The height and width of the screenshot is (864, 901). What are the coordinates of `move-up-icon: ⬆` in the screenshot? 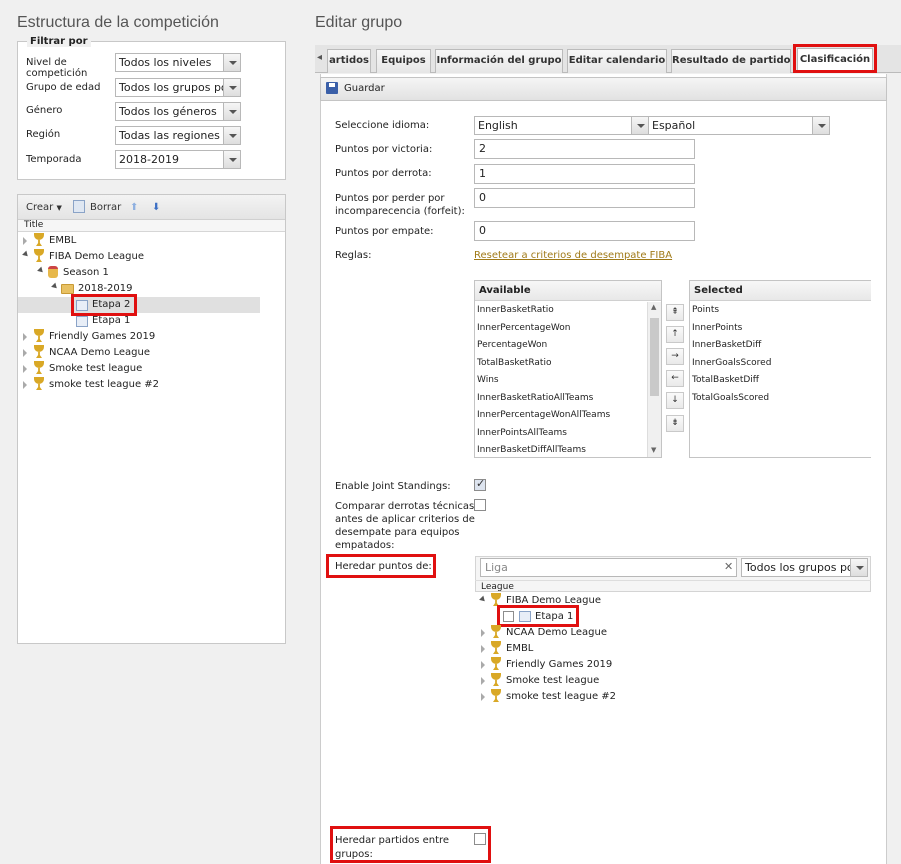 It's located at (134, 207).